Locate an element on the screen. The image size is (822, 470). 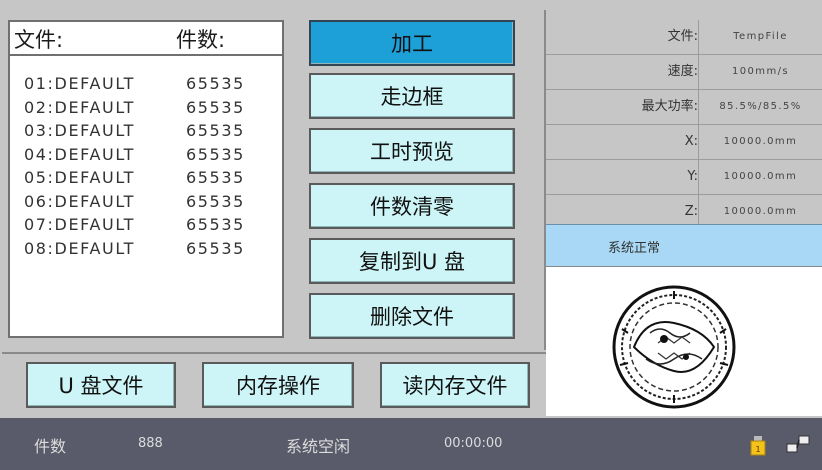
info-label: 文件: is located at coordinates (682, 36).